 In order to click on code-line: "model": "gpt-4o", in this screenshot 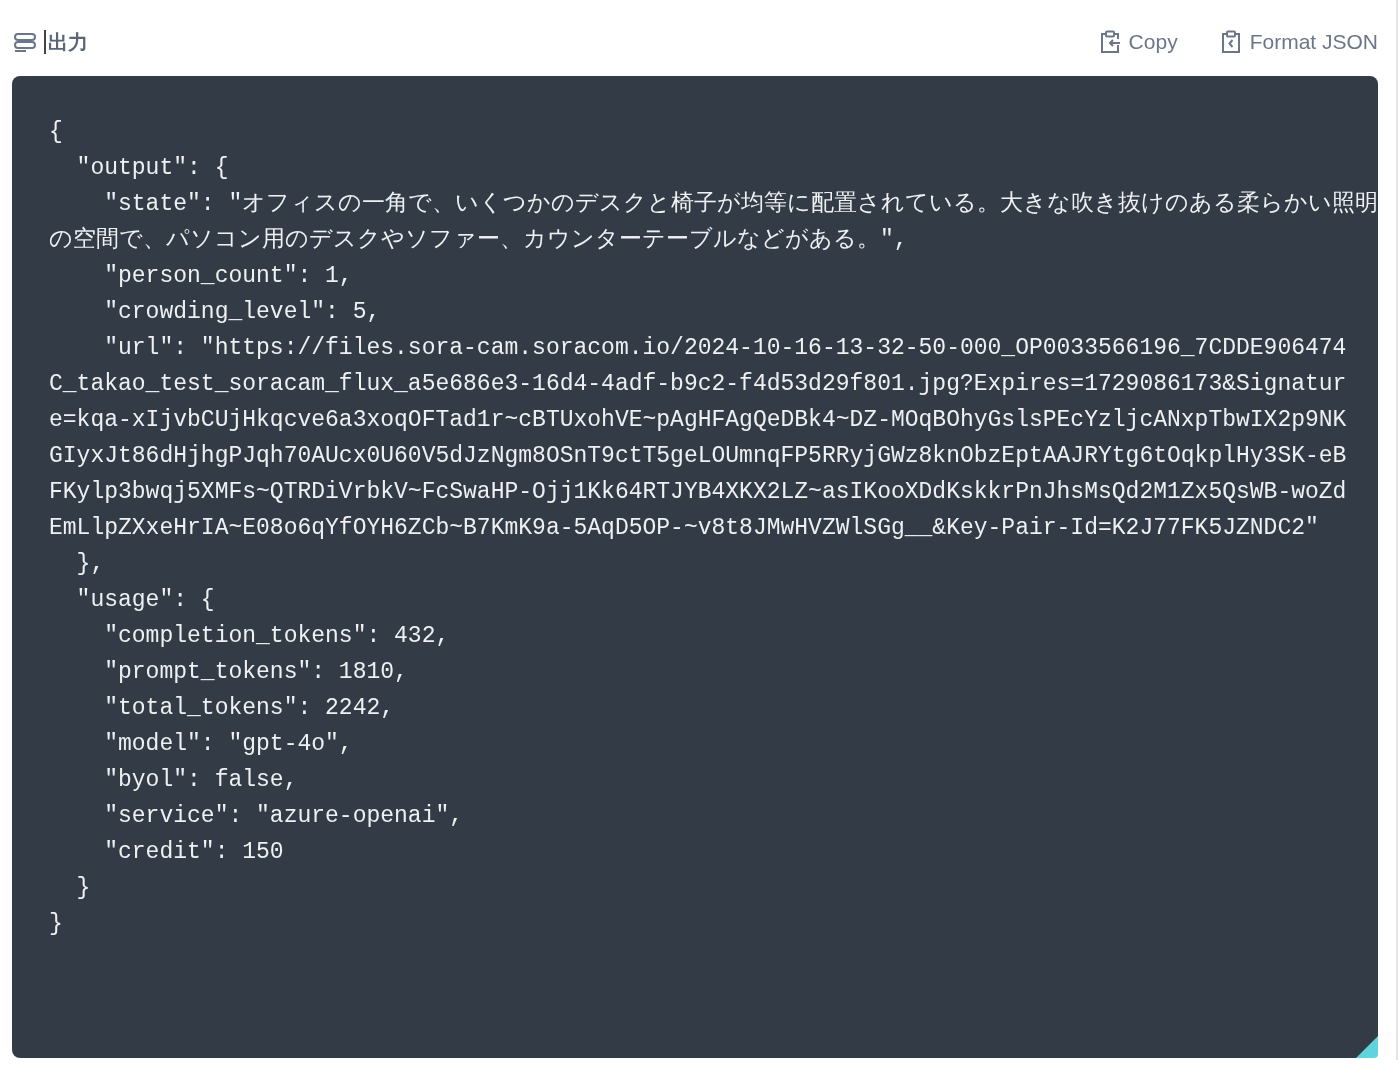, I will do `click(228, 744)`.